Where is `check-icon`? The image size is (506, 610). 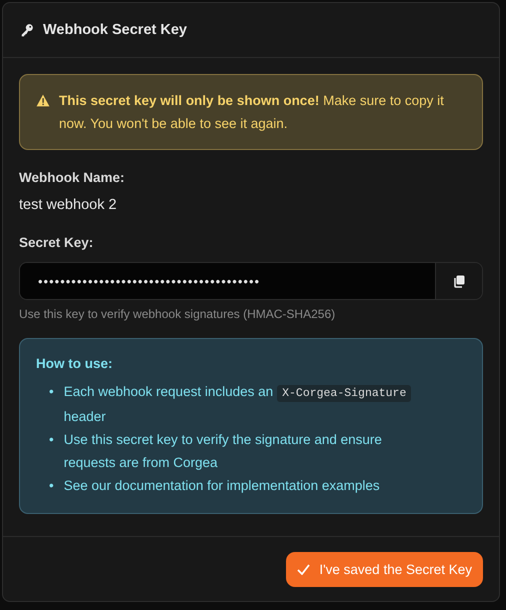 check-icon is located at coordinates (303, 569).